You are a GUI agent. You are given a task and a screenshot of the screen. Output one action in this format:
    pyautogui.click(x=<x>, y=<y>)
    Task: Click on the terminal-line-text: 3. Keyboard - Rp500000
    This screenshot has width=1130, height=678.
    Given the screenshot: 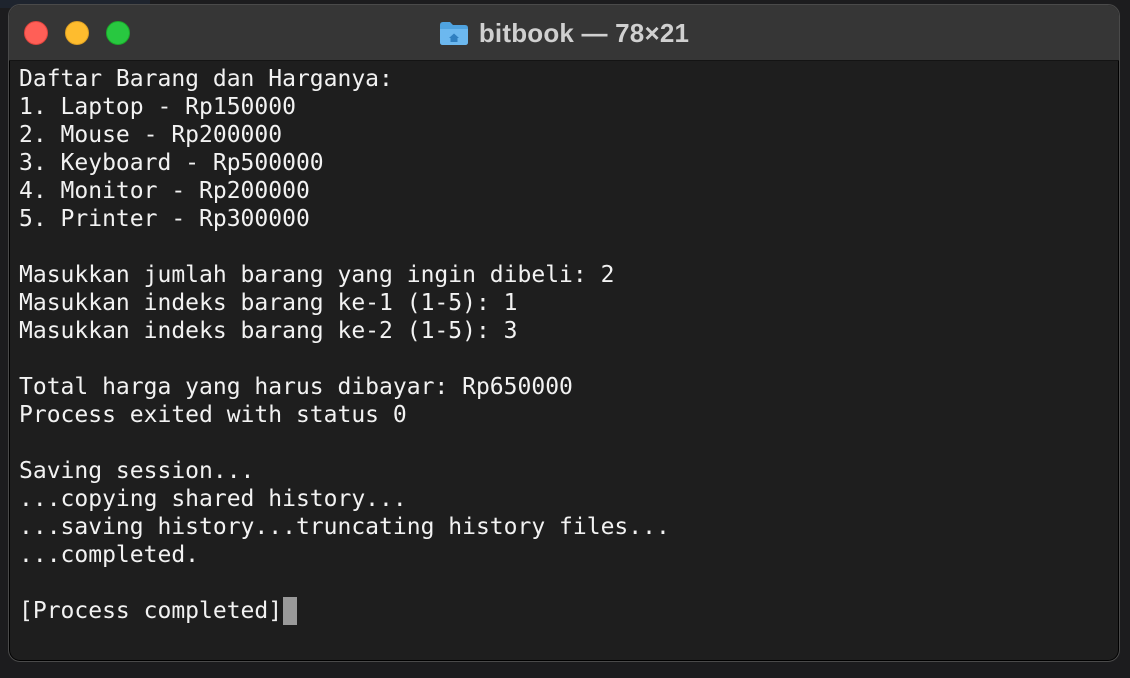 What is the action you would take?
    pyautogui.click(x=171, y=163)
    